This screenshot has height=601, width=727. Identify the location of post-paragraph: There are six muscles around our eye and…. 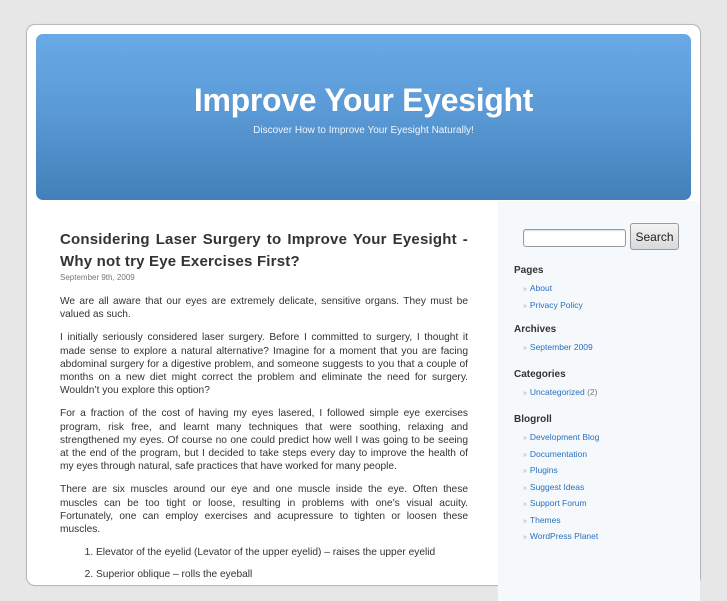
(264, 510).